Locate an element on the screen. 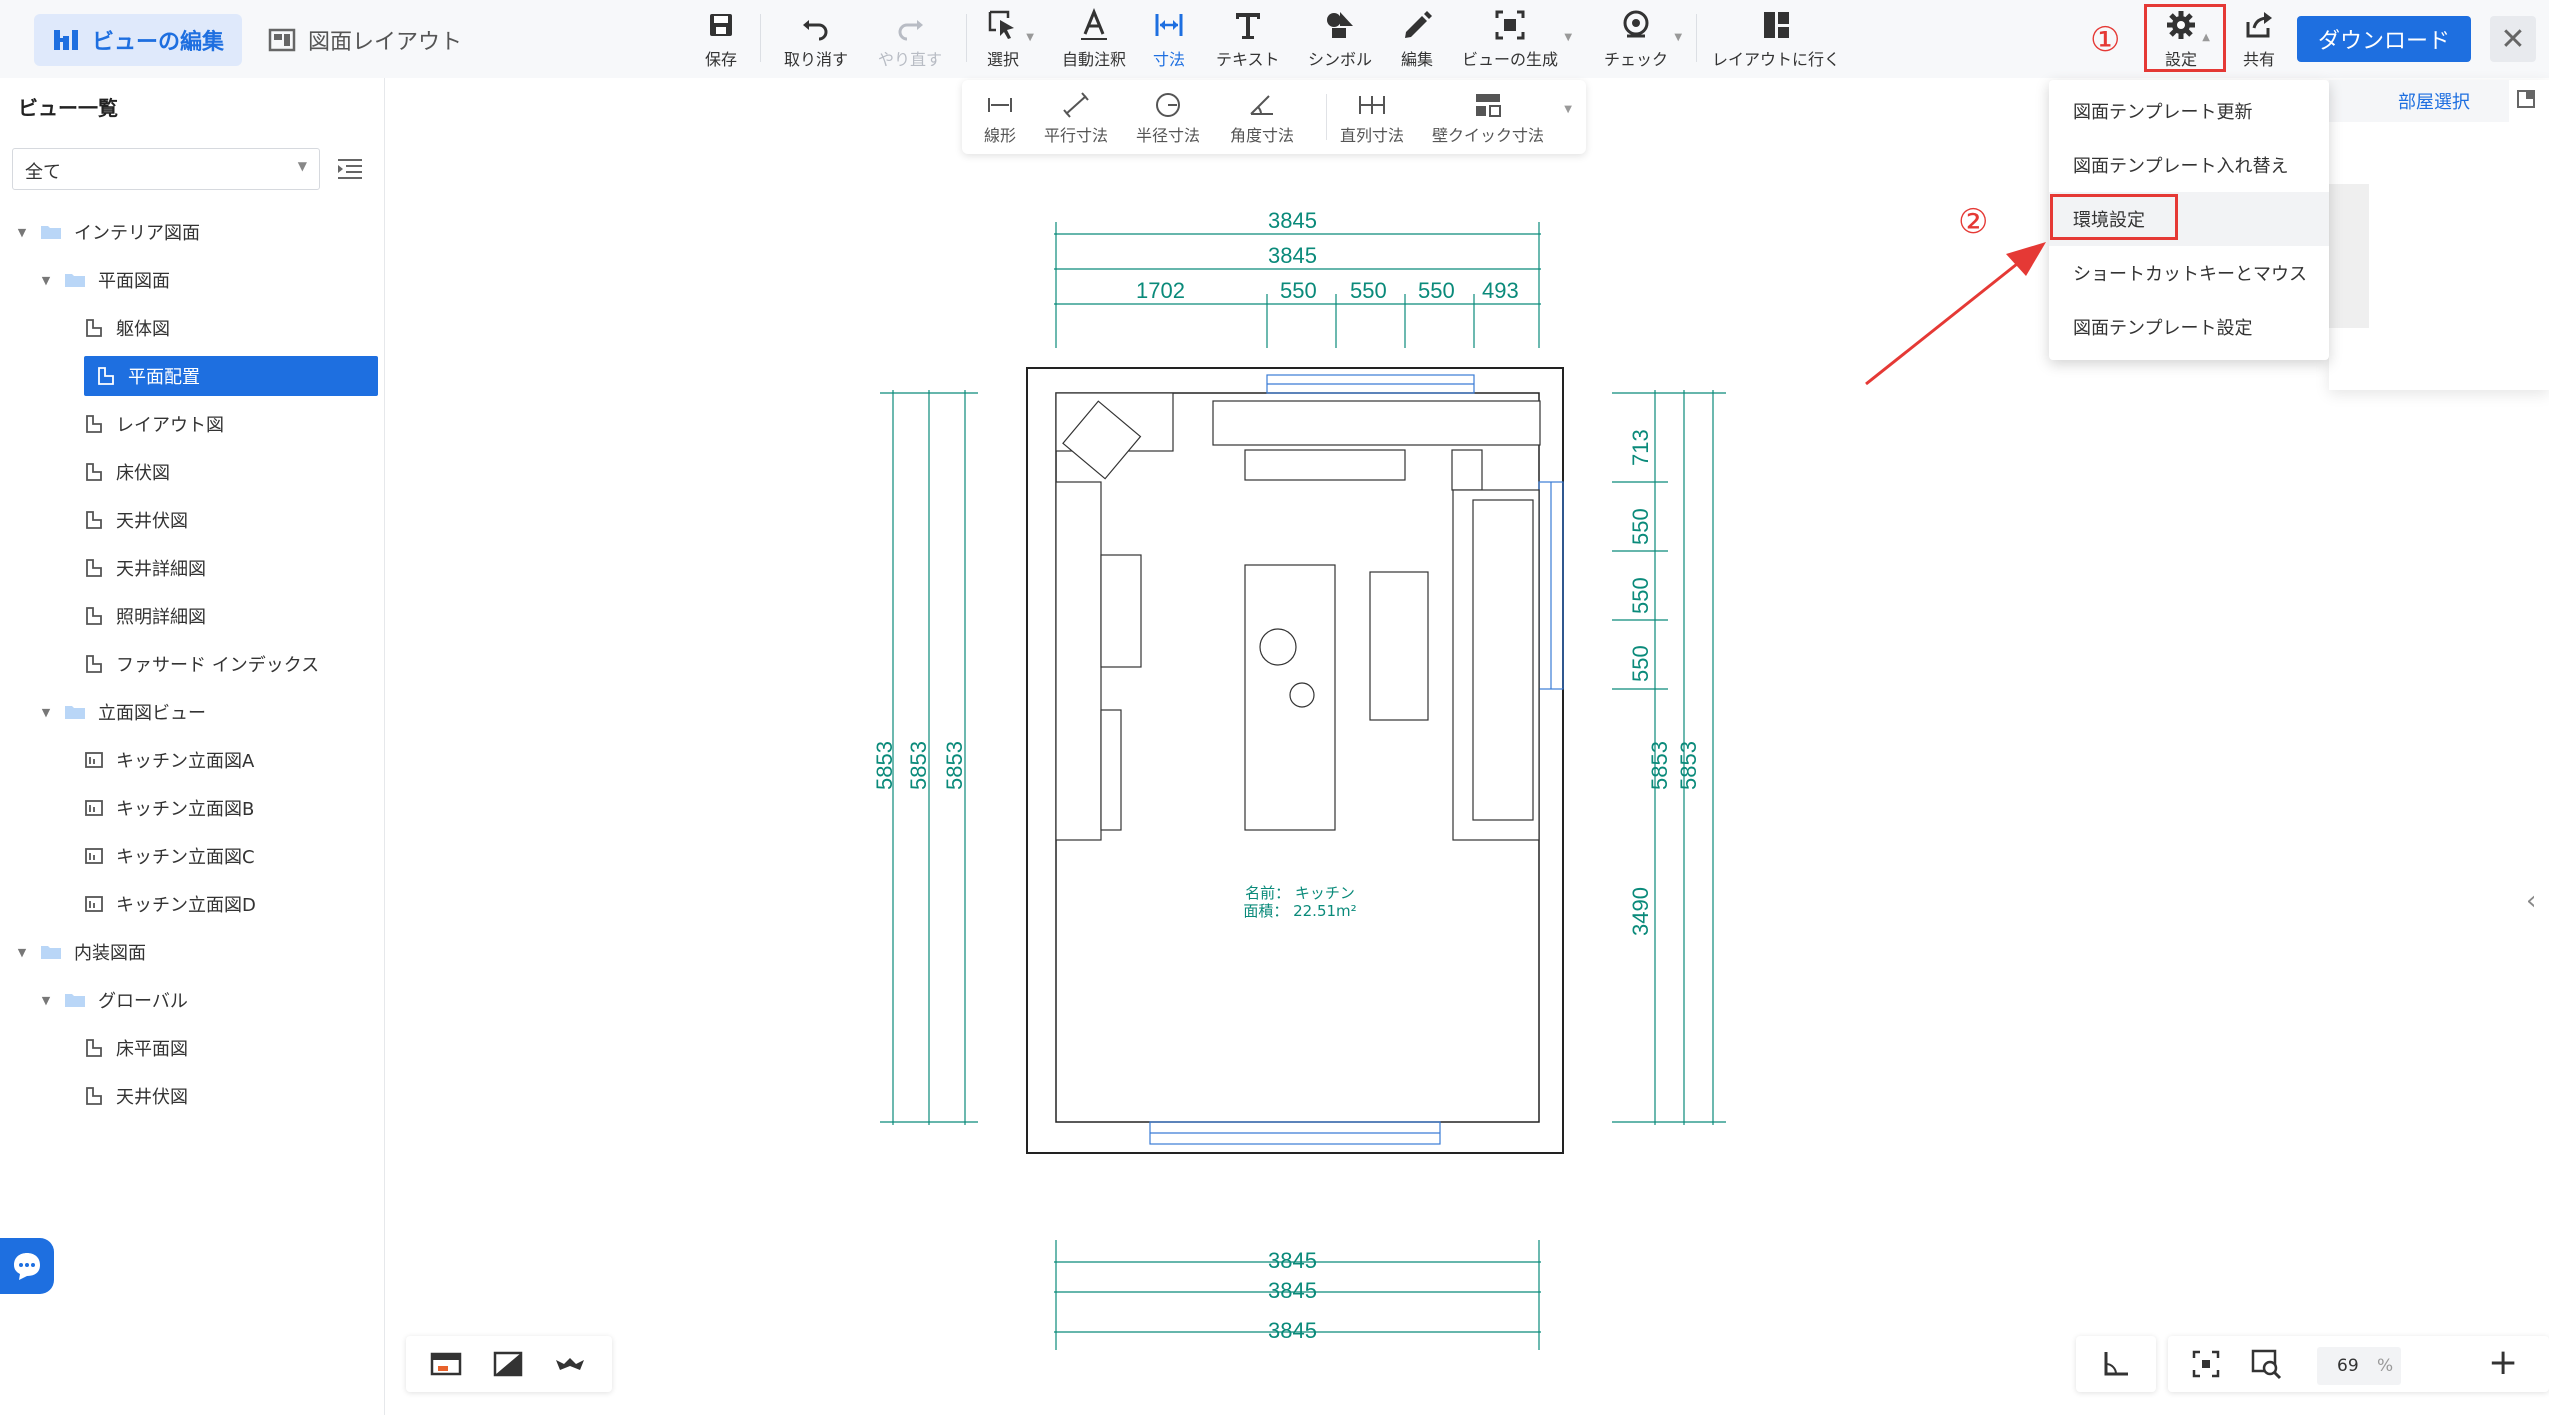  tree-item: ファサード インデックス is located at coordinates (201, 664).